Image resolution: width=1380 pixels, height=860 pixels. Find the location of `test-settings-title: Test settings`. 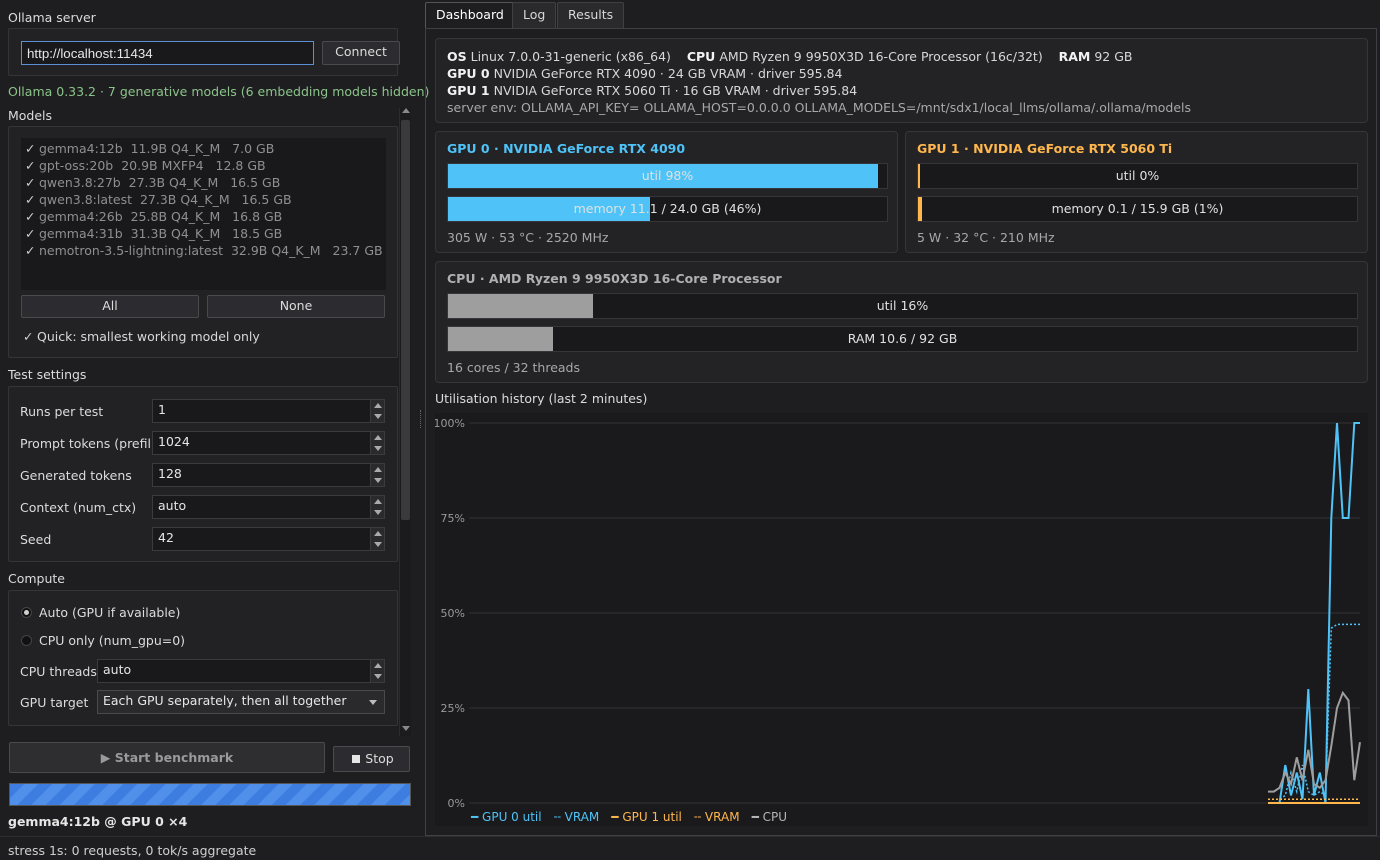

test-settings-title: Test settings is located at coordinates (47, 374).